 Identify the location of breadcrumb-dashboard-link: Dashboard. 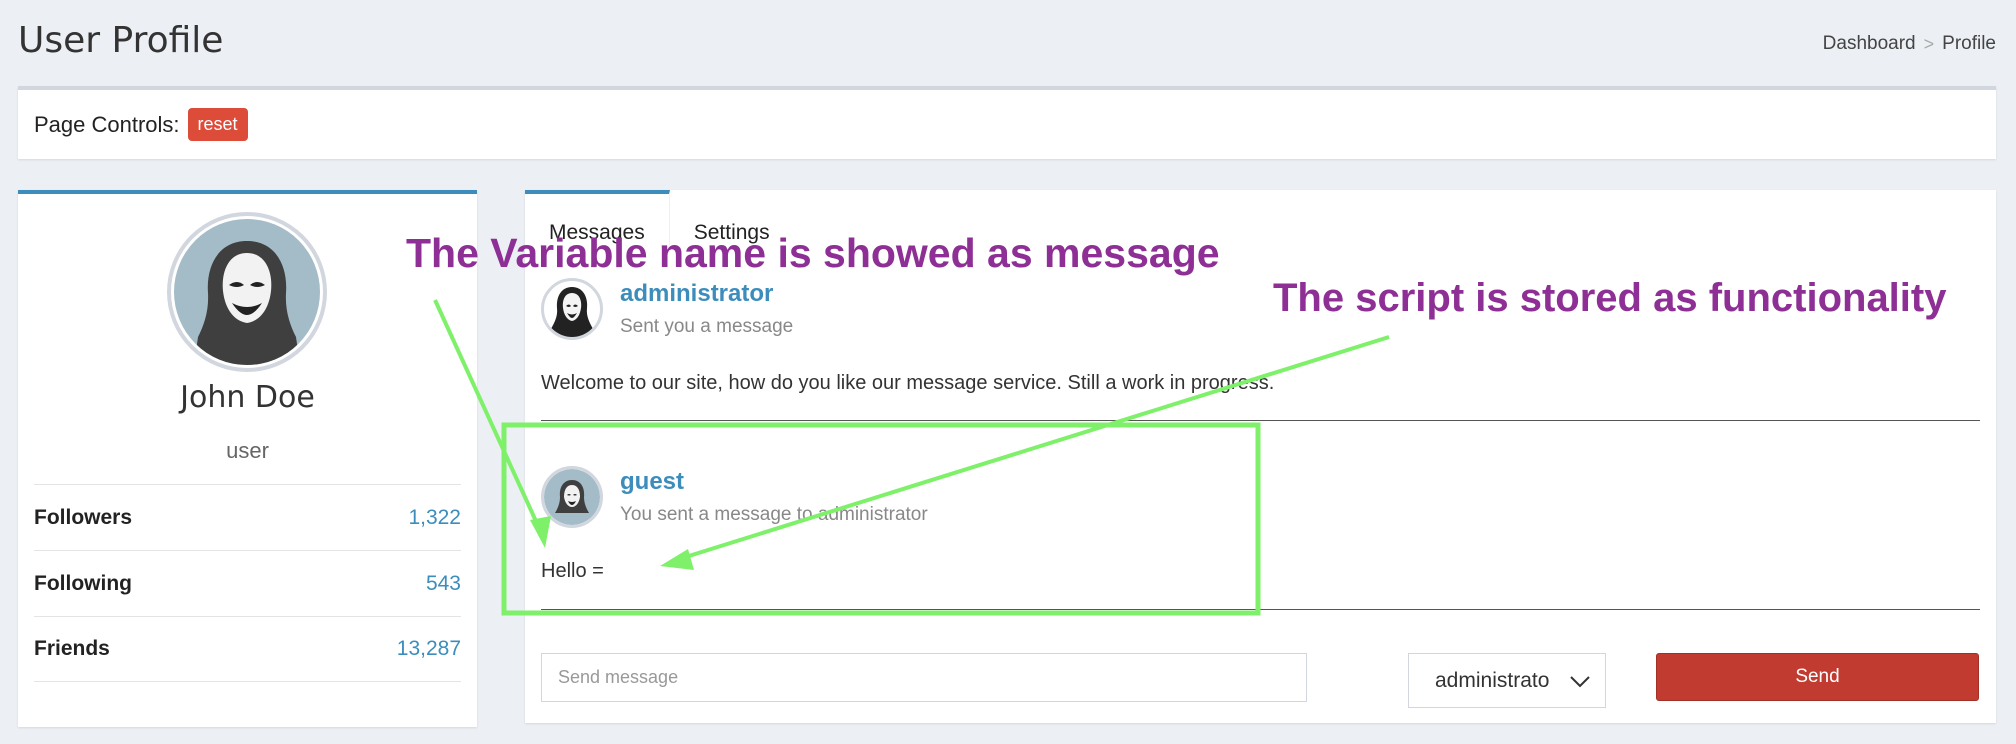
(1869, 44).